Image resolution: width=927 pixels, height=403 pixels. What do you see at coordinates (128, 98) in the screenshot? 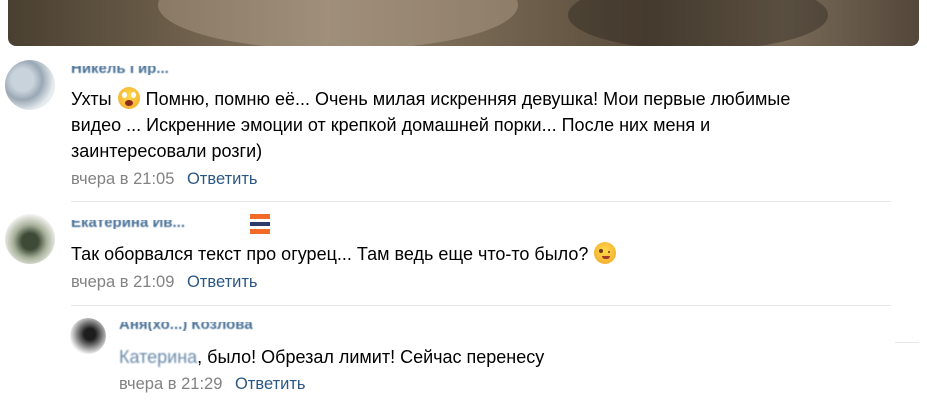
I see `shocked-face-emoji-icon` at bounding box center [128, 98].